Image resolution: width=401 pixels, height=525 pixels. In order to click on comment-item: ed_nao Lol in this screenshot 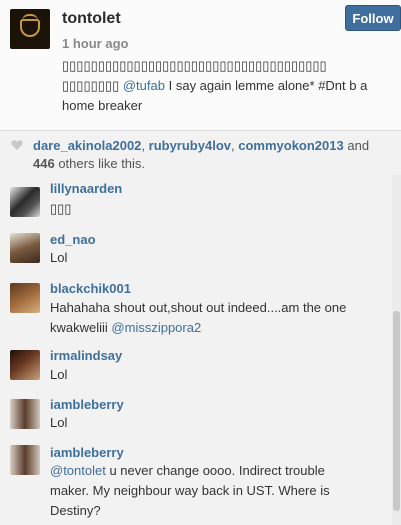, I will do `click(196, 254)`.